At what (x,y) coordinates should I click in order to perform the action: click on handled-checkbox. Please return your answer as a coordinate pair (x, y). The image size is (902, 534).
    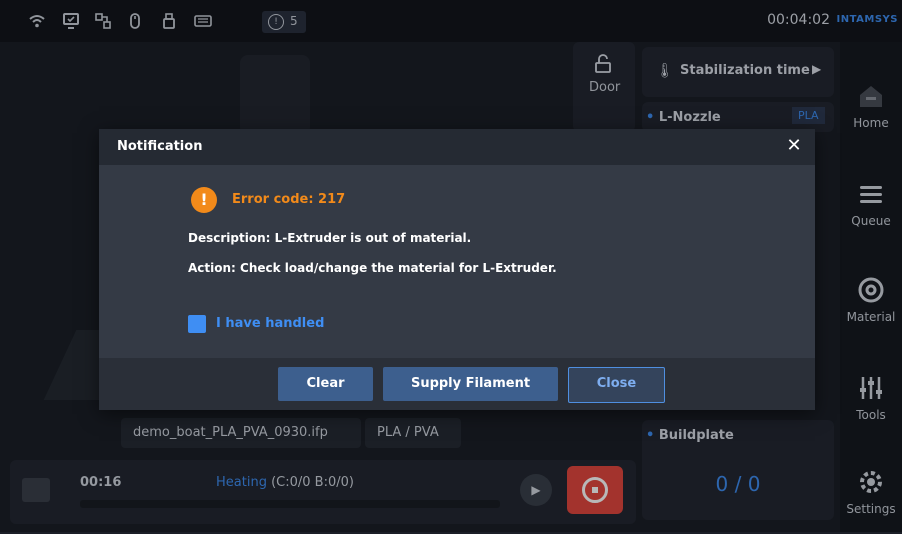
    Looking at the image, I should click on (197, 324).